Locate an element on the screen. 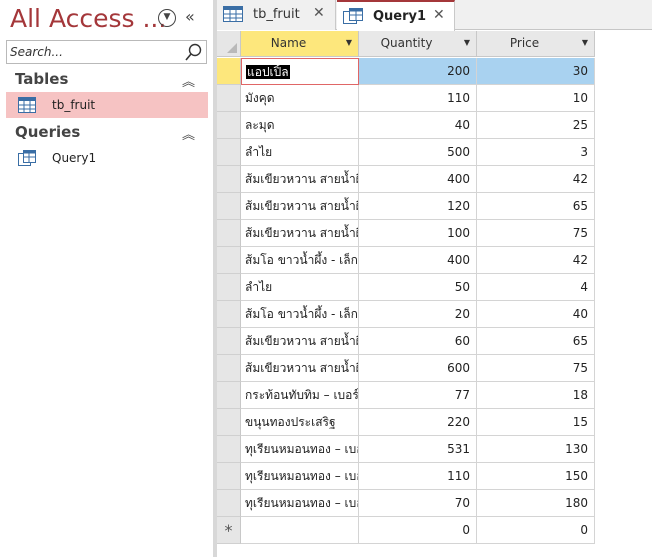  cell-price: 150 is located at coordinates (536, 476).